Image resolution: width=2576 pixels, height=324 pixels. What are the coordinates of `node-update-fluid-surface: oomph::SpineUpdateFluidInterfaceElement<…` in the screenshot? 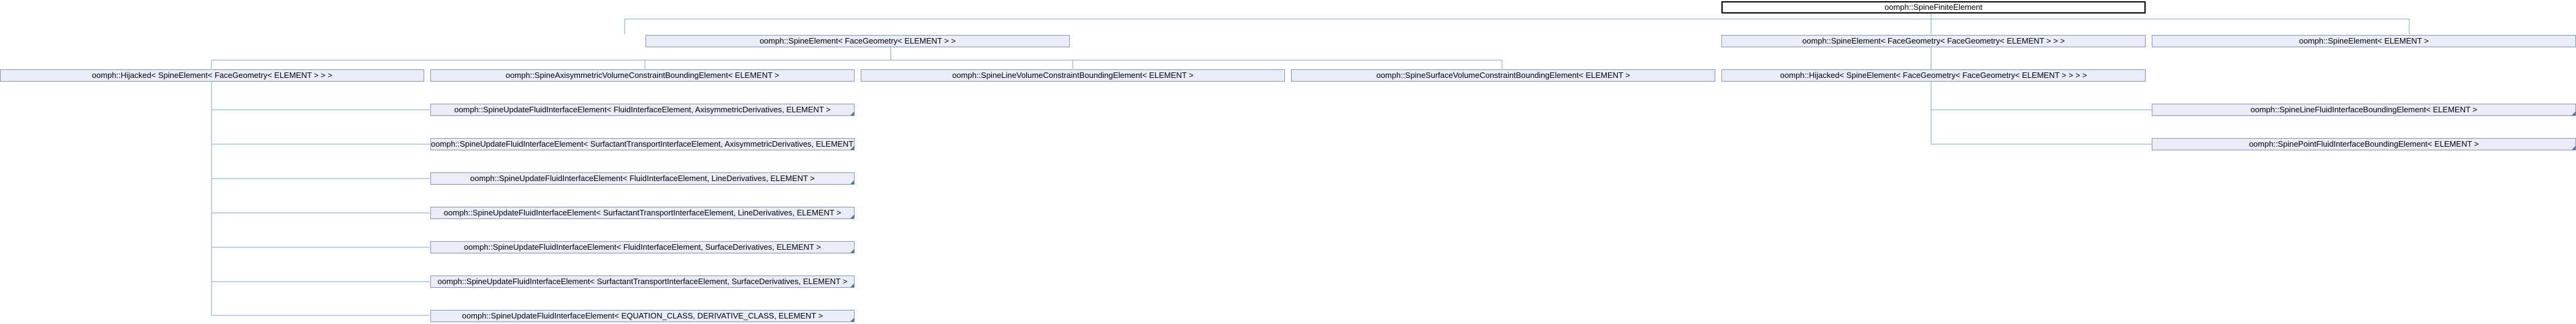 It's located at (642, 247).